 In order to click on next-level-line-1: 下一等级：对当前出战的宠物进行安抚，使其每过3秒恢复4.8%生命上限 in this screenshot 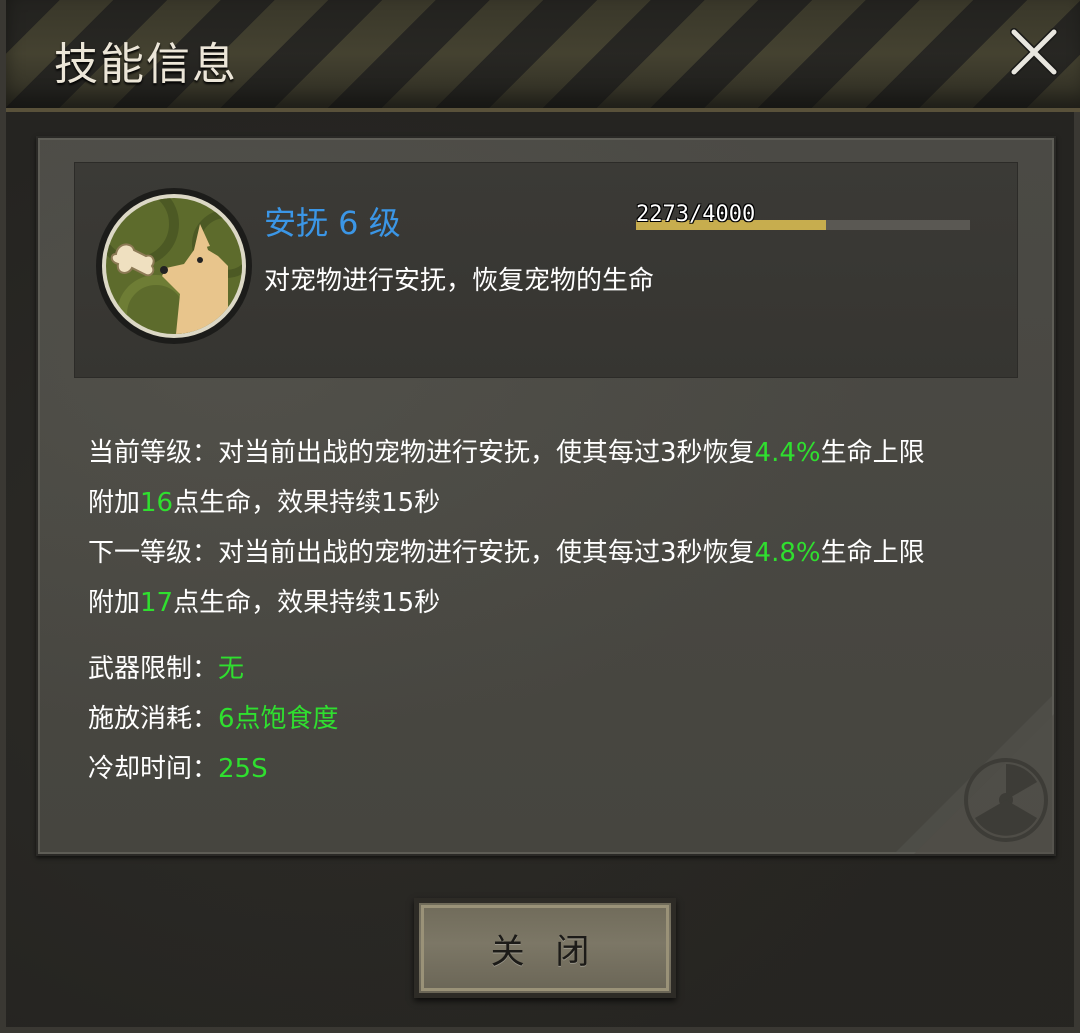, I will do `click(553, 553)`.